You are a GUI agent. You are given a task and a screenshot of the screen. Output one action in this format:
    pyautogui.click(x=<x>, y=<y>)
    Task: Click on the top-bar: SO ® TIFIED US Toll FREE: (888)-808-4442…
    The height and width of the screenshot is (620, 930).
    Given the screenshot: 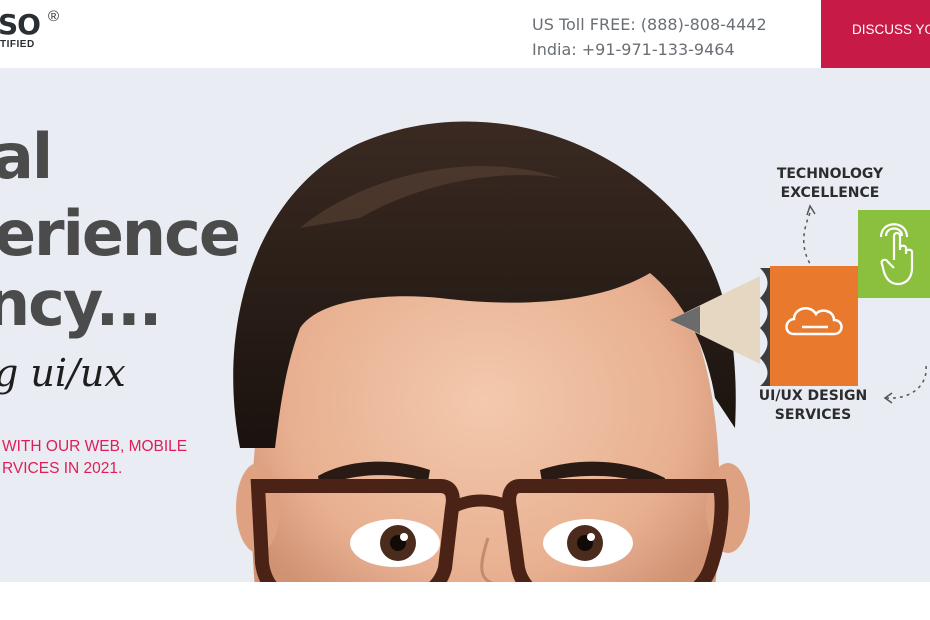 What is the action you would take?
    pyautogui.click(x=465, y=34)
    